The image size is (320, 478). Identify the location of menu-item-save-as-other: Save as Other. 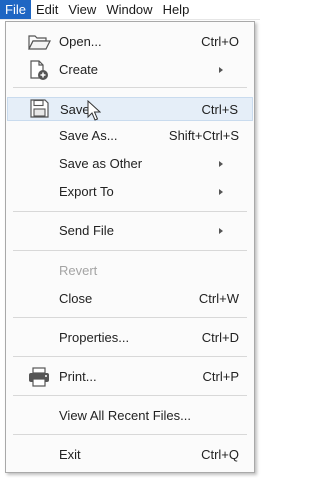
(130, 164).